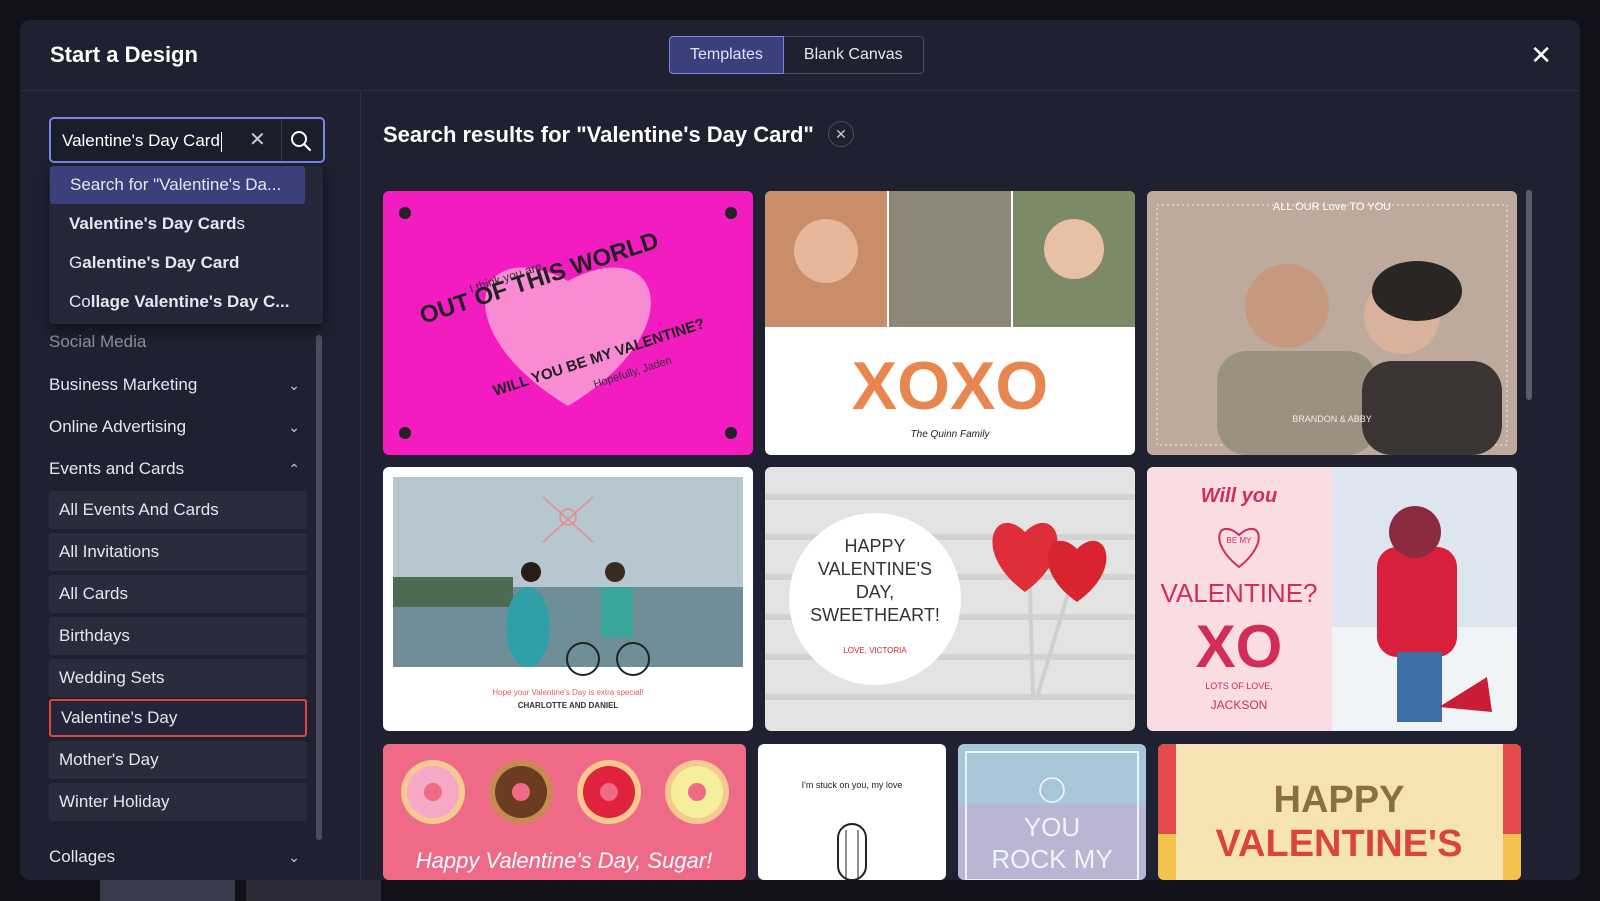 Image resolution: width=1600 pixels, height=901 pixels. What do you see at coordinates (178, 678) in the screenshot?
I see `subitem-wedding-sets: Wedding Sets` at bounding box center [178, 678].